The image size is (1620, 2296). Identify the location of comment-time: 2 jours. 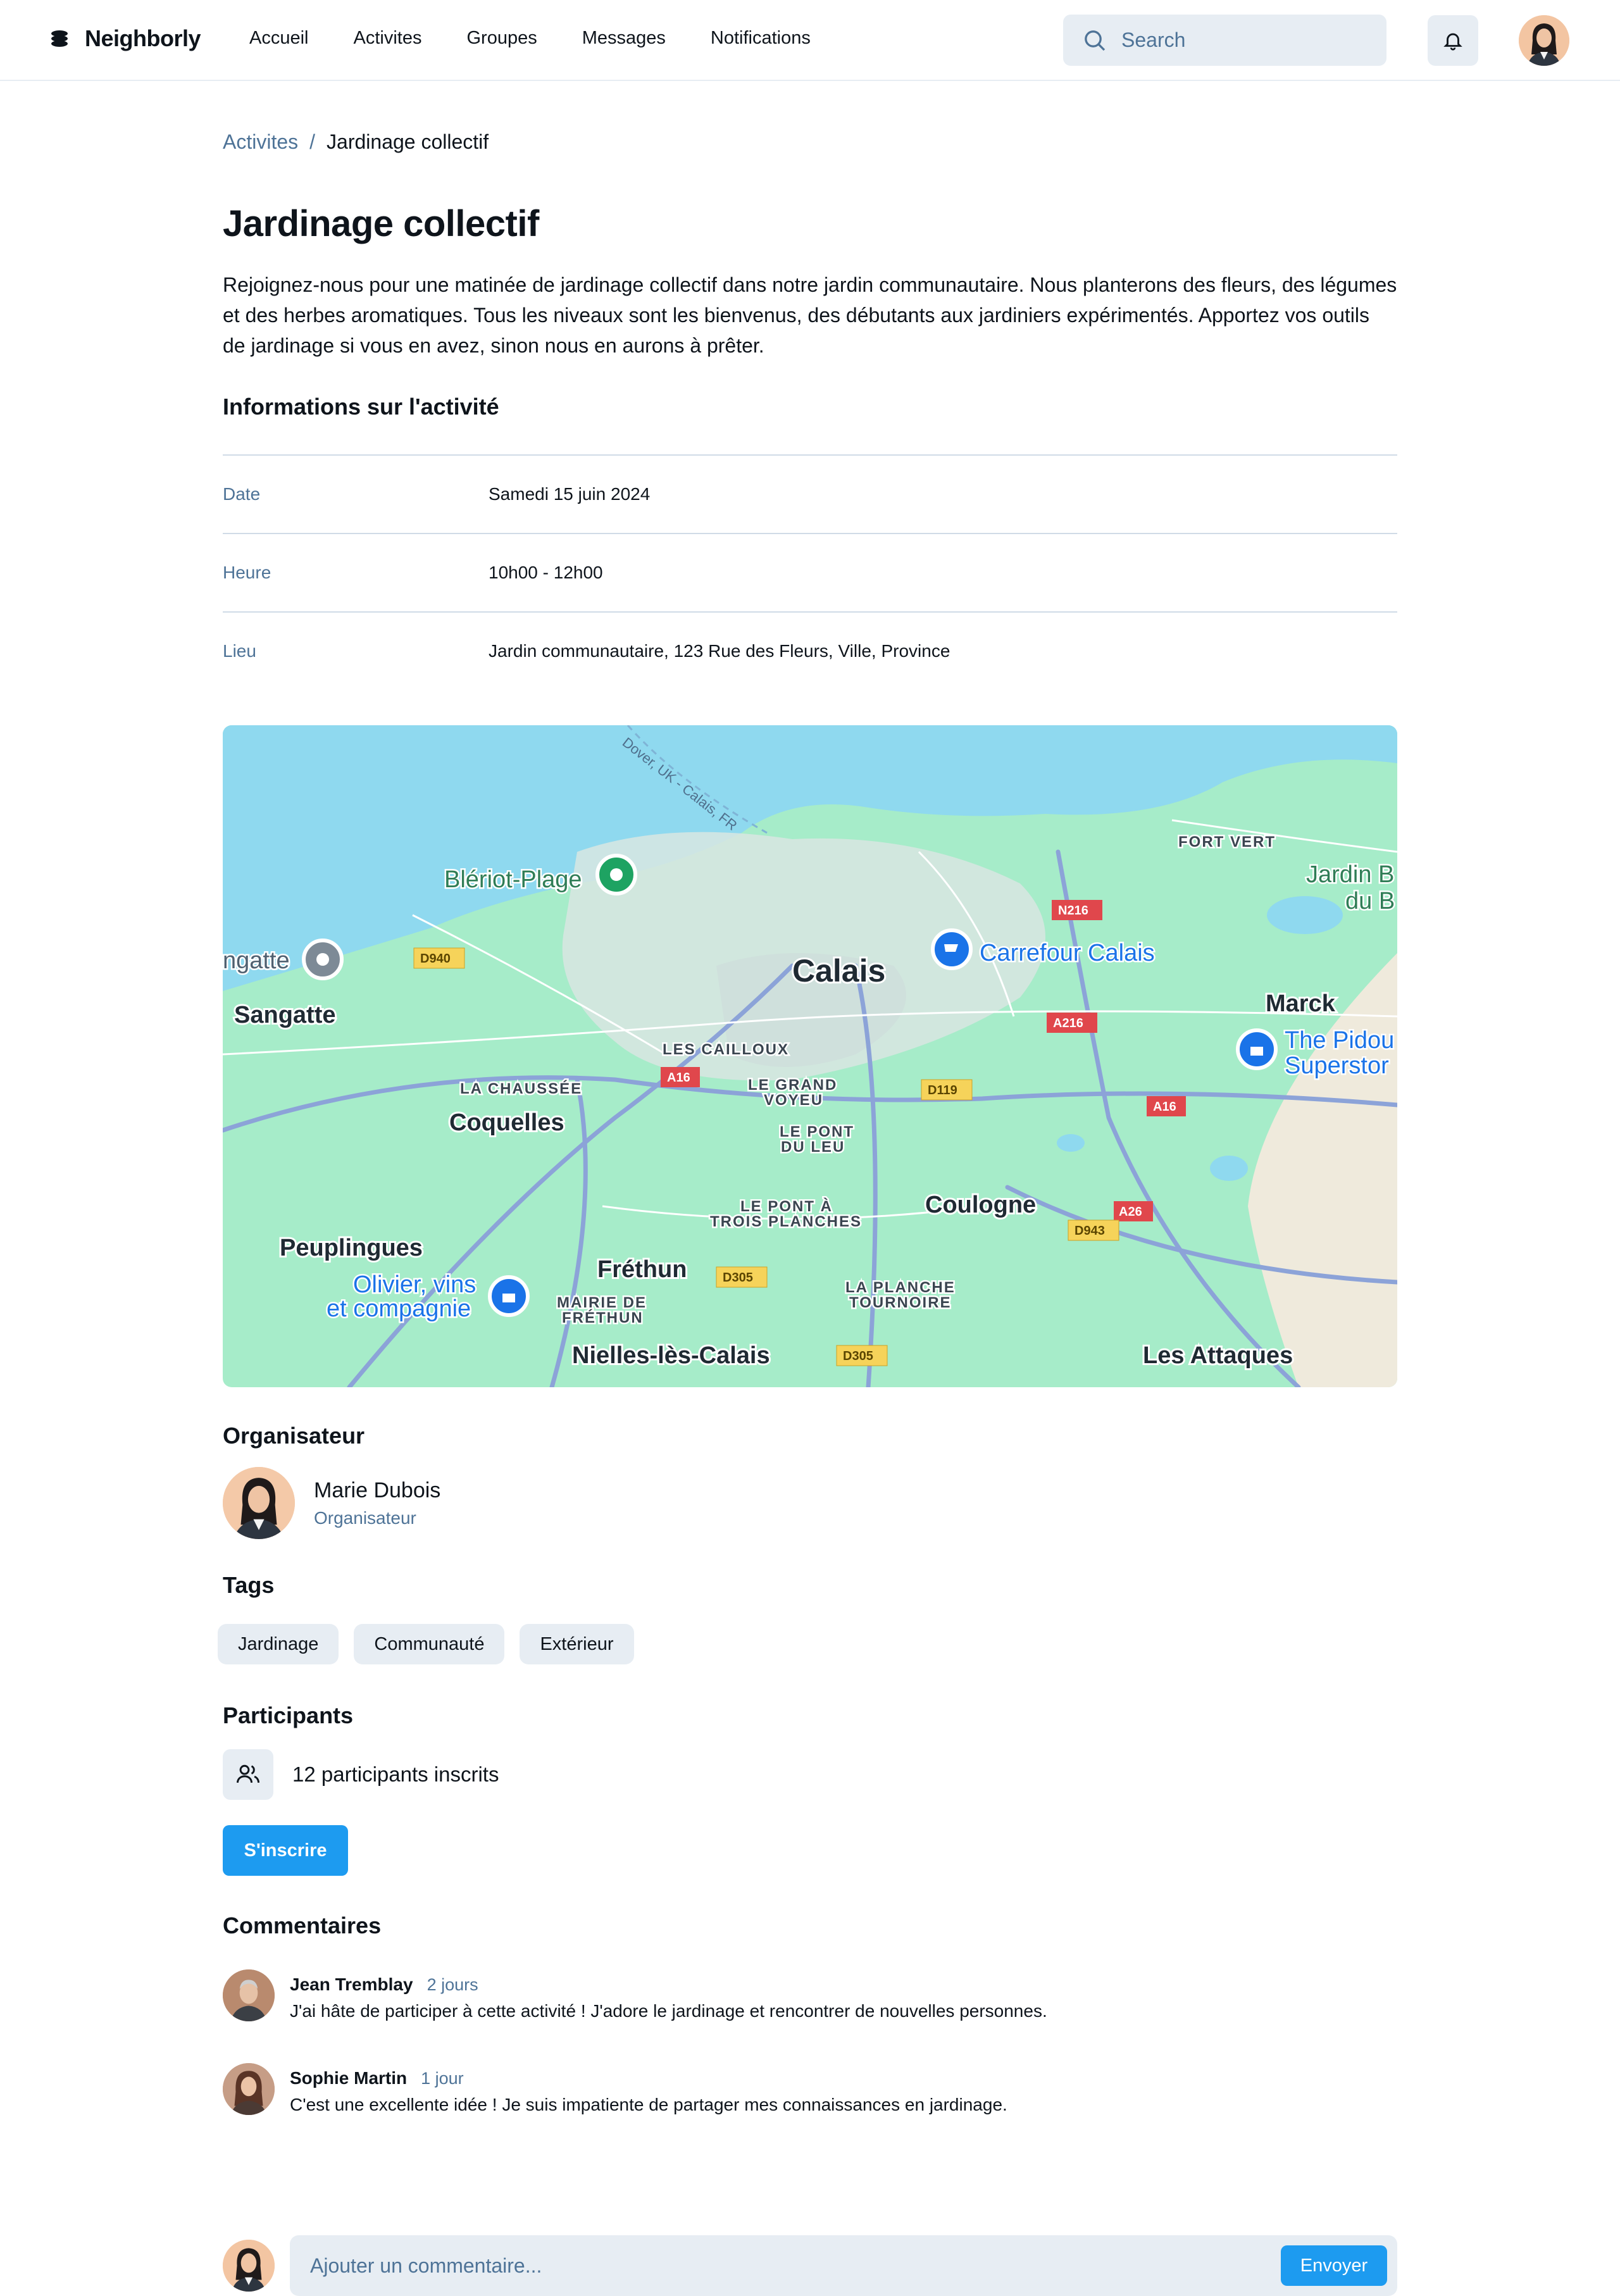
(452, 1984).